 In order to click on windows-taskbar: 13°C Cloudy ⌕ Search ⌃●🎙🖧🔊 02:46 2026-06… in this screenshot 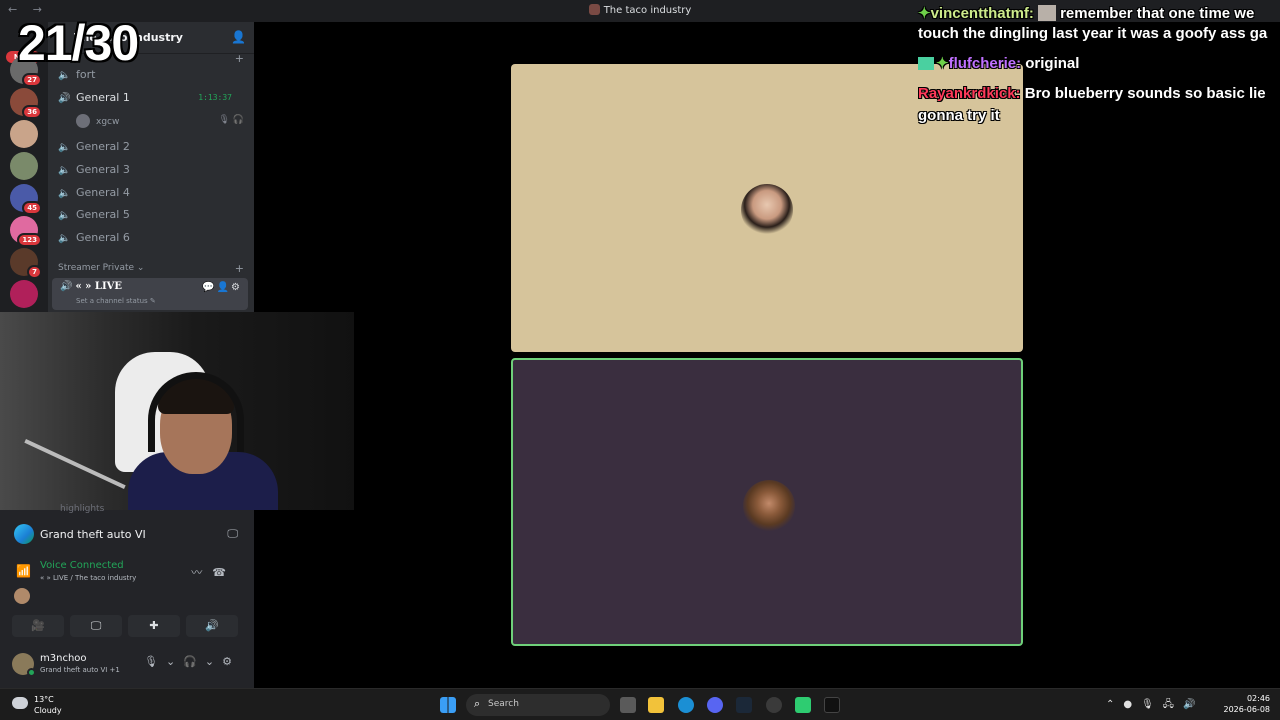, I will do `click(640, 704)`.